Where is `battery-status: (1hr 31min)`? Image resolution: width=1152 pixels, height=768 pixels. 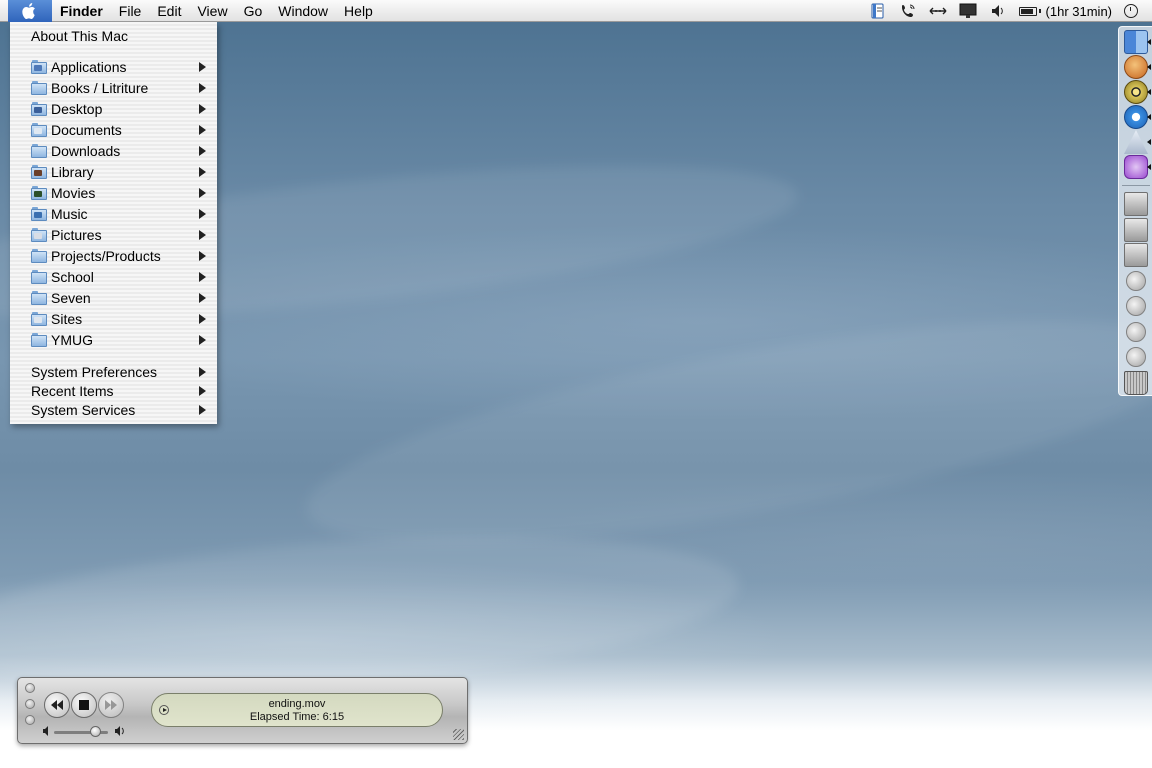
battery-status: (1hr 31min) is located at coordinates (1065, 11).